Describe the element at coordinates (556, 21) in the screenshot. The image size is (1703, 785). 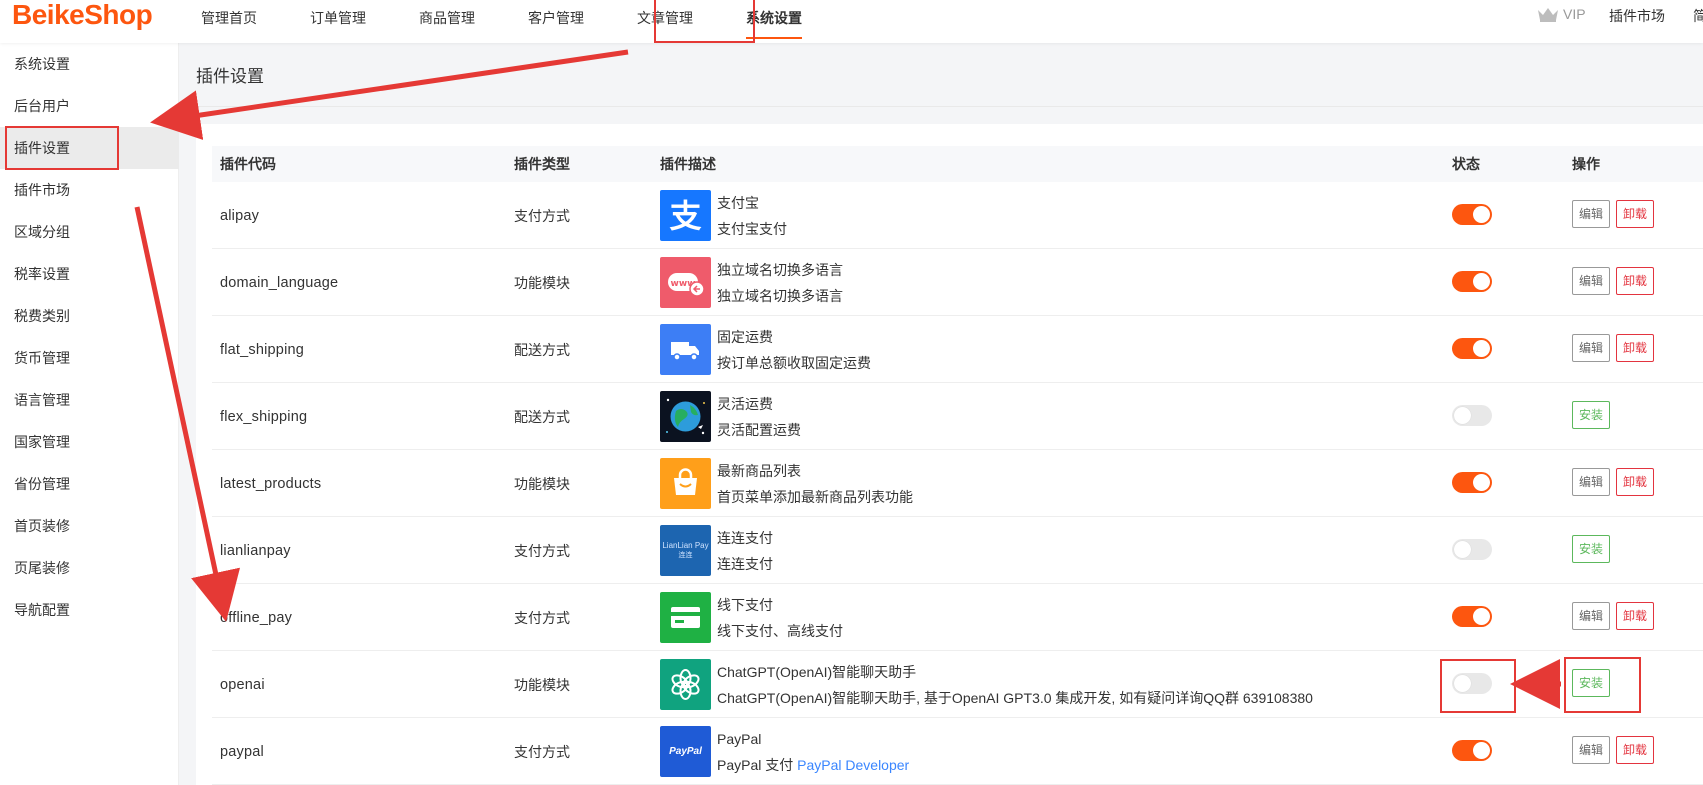
I see `nav-item-customers: 客户管理` at that location.